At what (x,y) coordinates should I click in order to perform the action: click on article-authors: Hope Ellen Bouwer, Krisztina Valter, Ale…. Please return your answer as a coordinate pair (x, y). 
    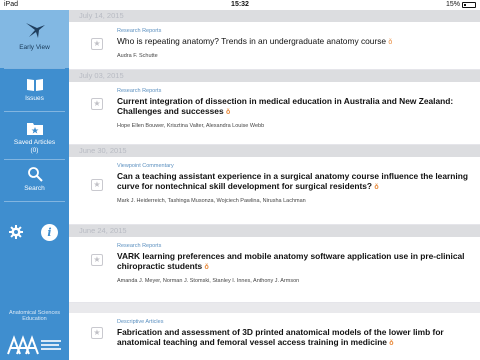
    Looking at the image, I should click on (191, 126).